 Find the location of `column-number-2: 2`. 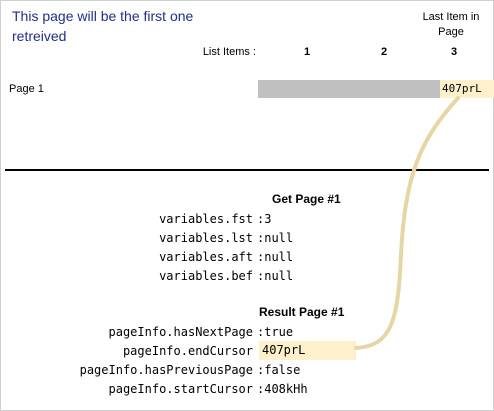

column-number-2: 2 is located at coordinates (384, 52).